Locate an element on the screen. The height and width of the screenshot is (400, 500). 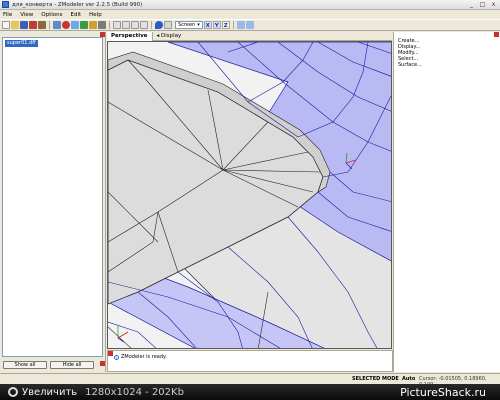
menu-edit: Edit is located at coordinates (76, 15).